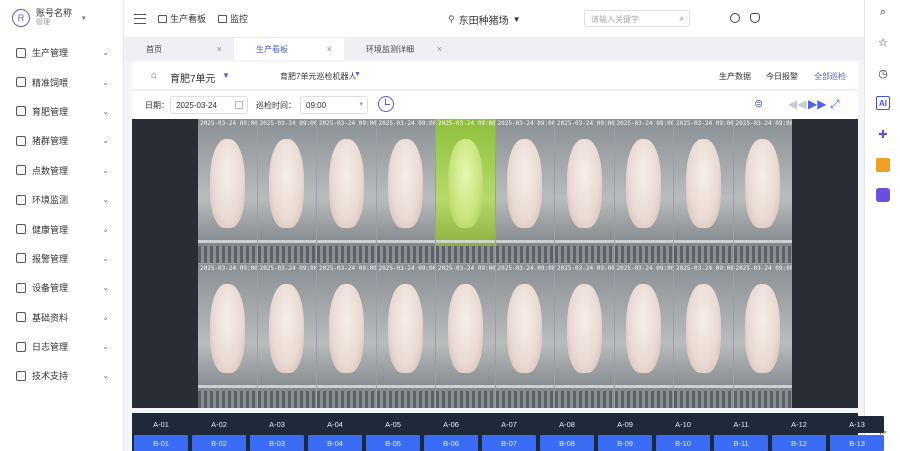  What do you see at coordinates (289, 49) in the screenshot?
I see `tab: 生产看板 ×` at bounding box center [289, 49].